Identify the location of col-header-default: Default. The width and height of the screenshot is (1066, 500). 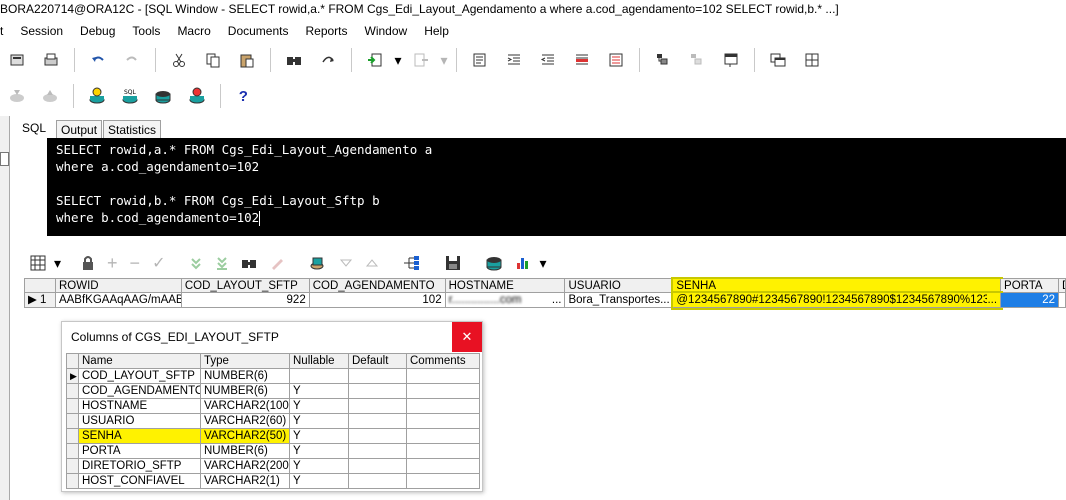
(378, 361).